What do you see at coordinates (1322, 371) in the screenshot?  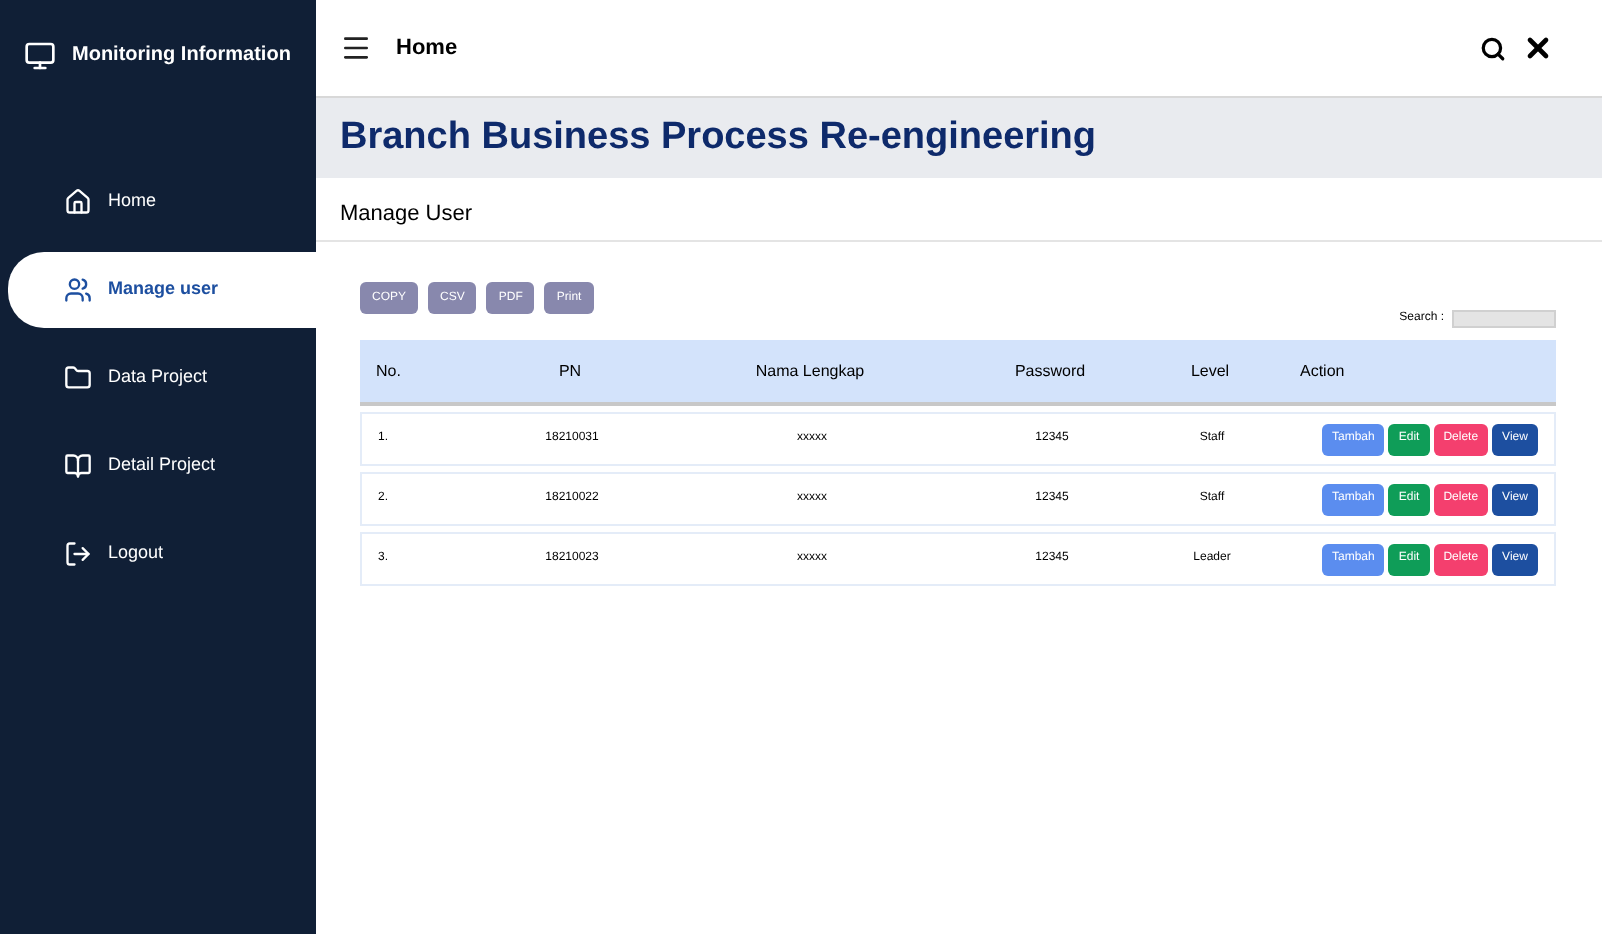 I see `column-header: Action` at bounding box center [1322, 371].